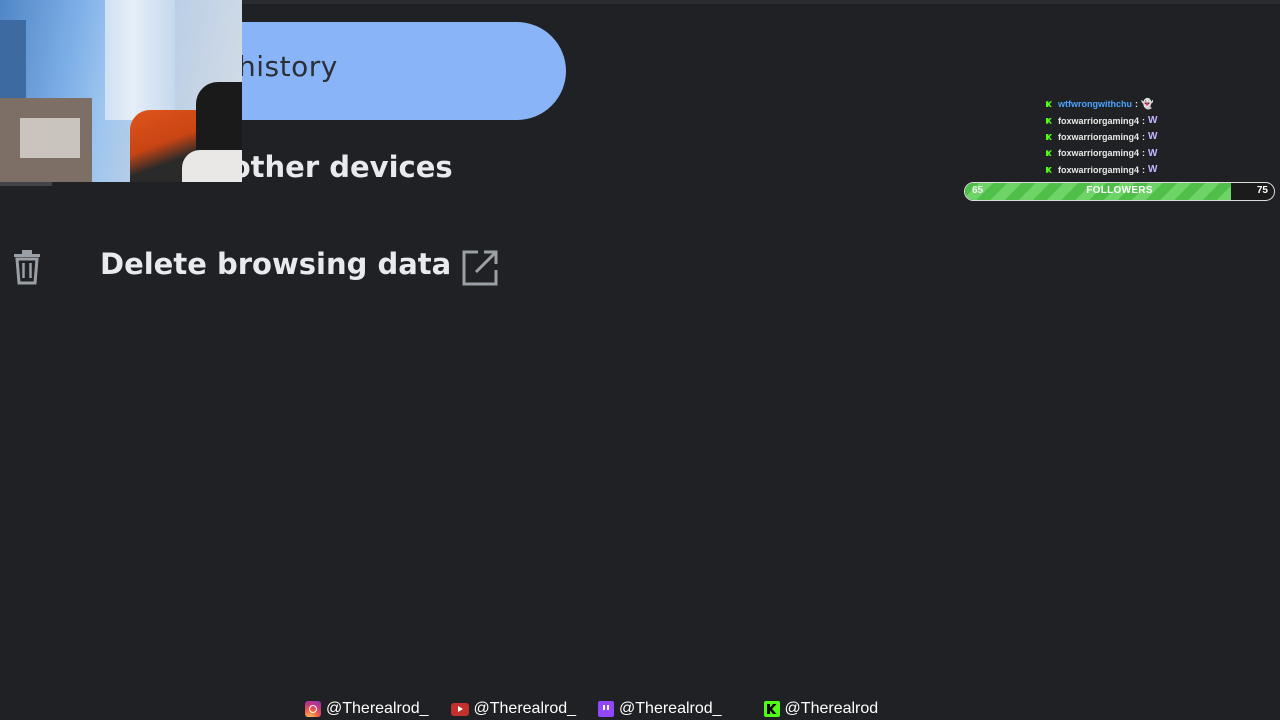  Describe the element at coordinates (121, 91) in the screenshot. I see `webcam-feed` at that location.